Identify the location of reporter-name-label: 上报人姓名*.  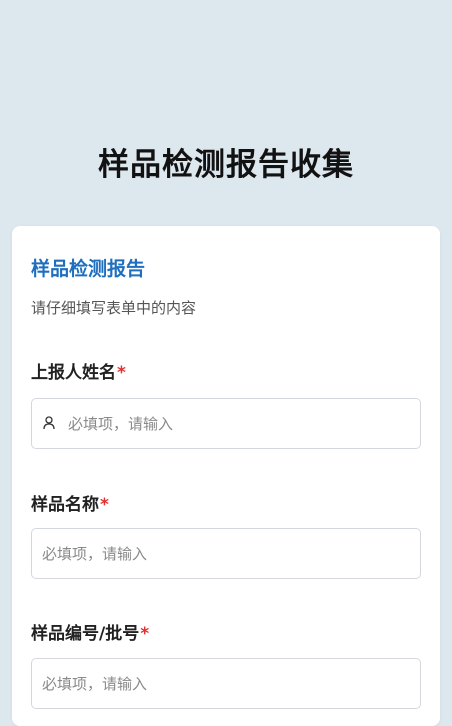
(78, 373).